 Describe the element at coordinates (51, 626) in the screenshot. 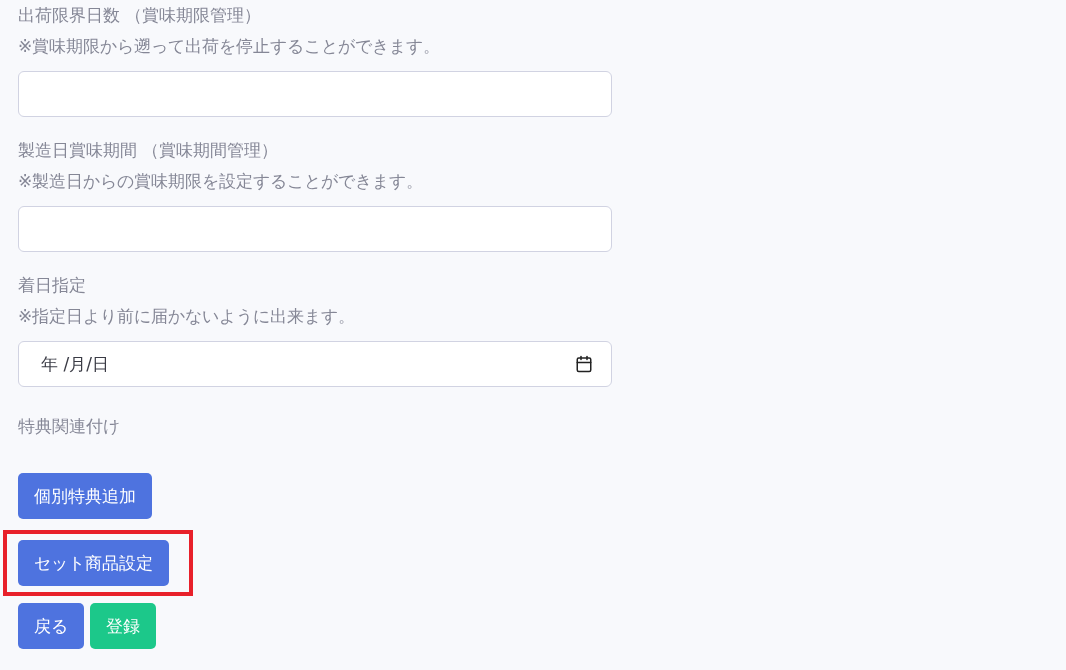

I see `footer-button: 戻る` at that location.